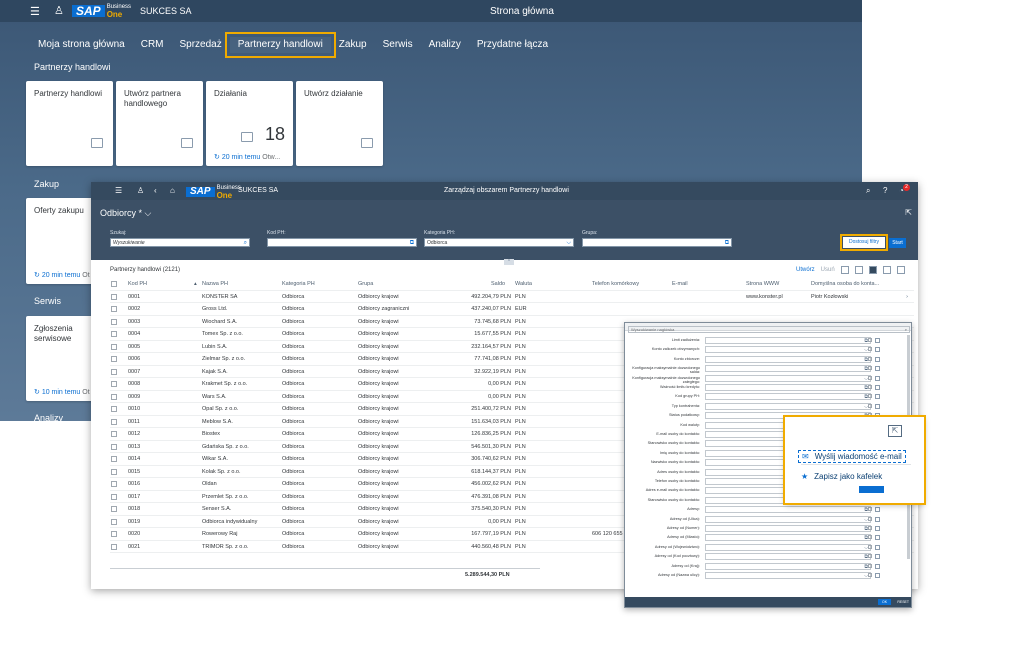 The height and width of the screenshot is (654, 1024). Describe the element at coordinates (568, 243) in the screenshot. I see `chevron-down-icon: ⌵` at that location.